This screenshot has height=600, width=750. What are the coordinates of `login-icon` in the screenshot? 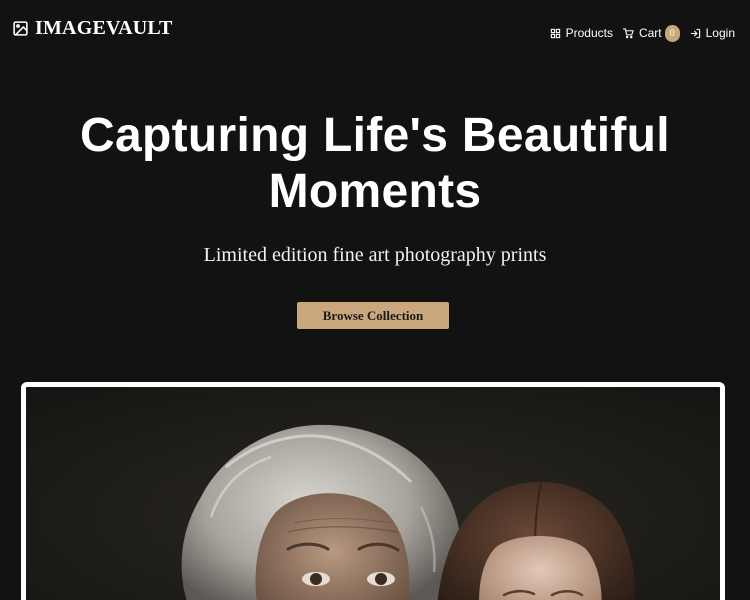 It's located at (695, 33).